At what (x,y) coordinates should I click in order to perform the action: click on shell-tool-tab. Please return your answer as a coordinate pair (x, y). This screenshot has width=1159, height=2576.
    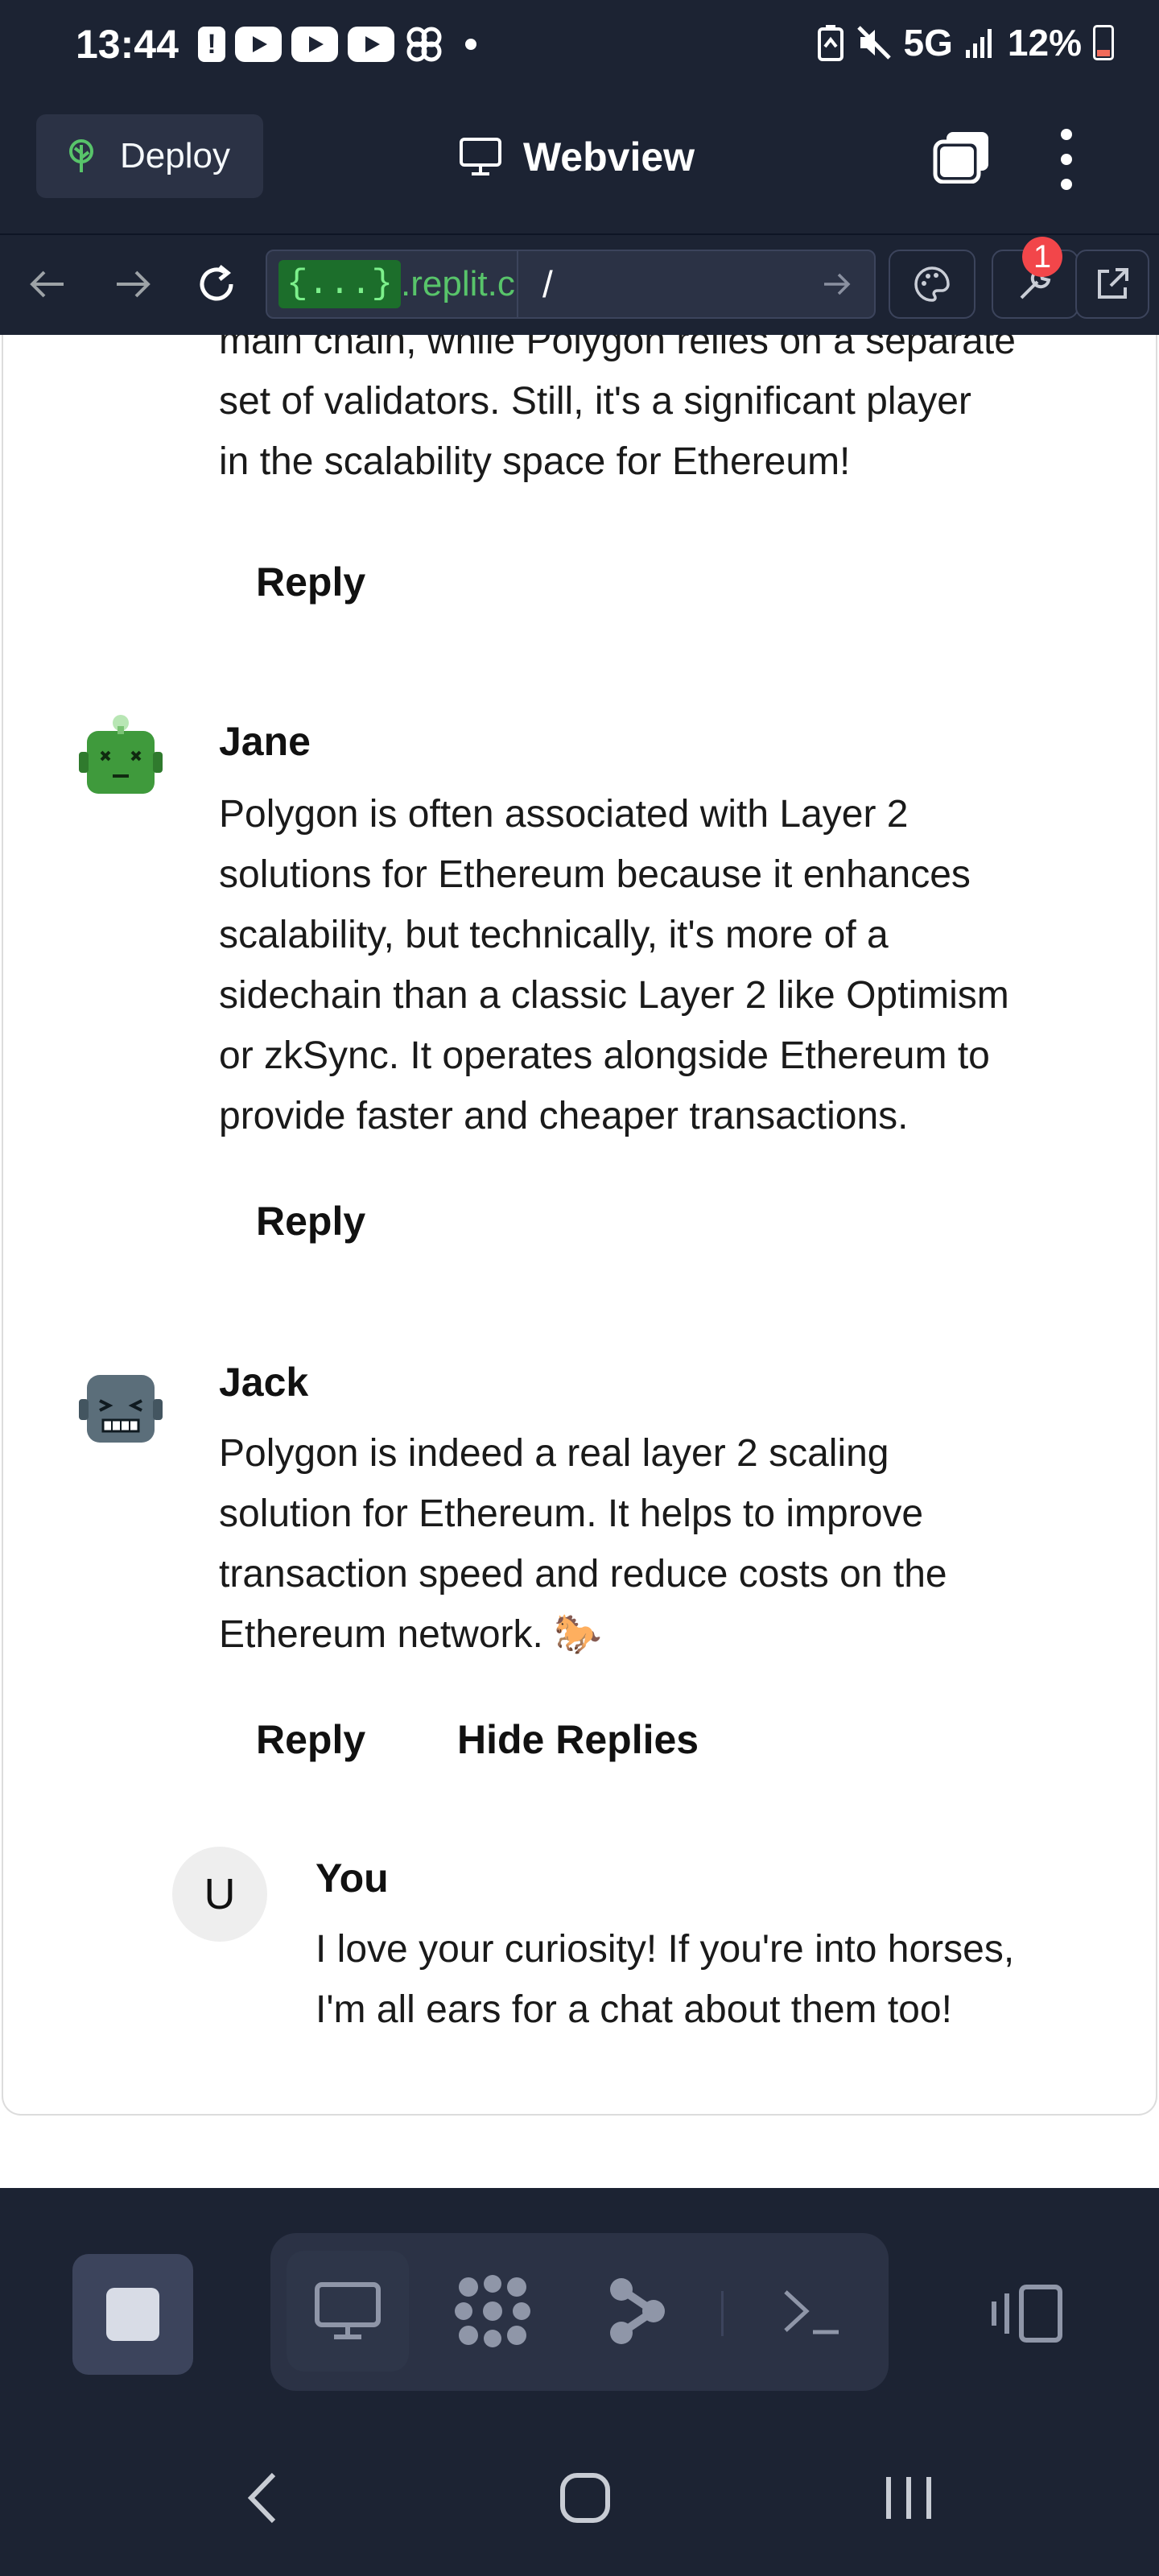
    Looking at the image, I should click on (811, 2311).